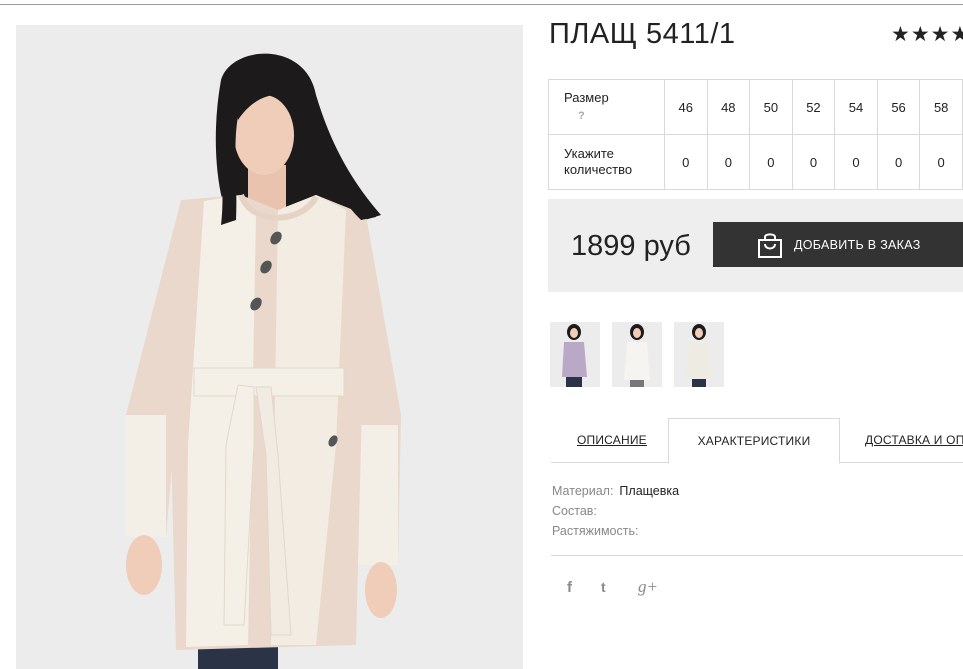 The width and height of the screenshot is (963, 669). Describe the element at coordinates (927, 34) in the screenshot. I see `rating-stars: ★★★★` at that location.